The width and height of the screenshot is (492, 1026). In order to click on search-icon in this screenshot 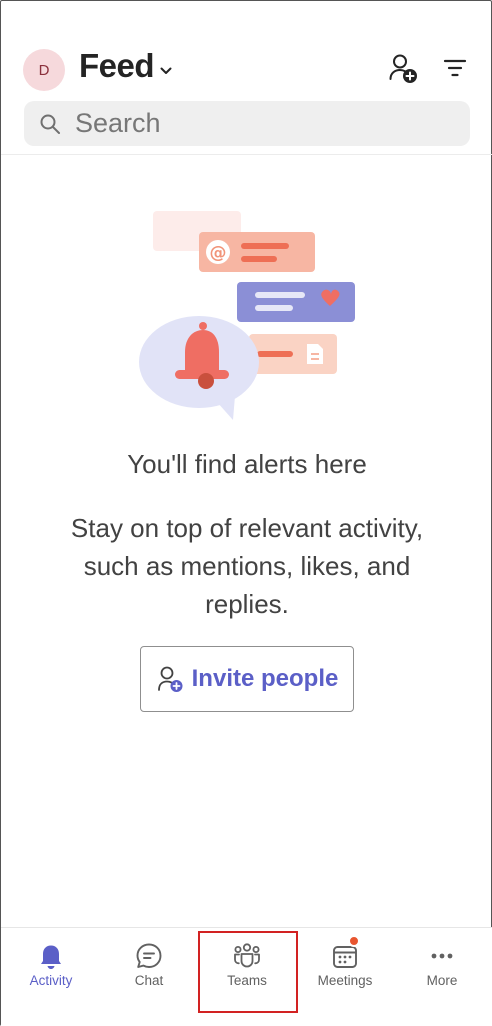, I will do `click(50, 124)`.